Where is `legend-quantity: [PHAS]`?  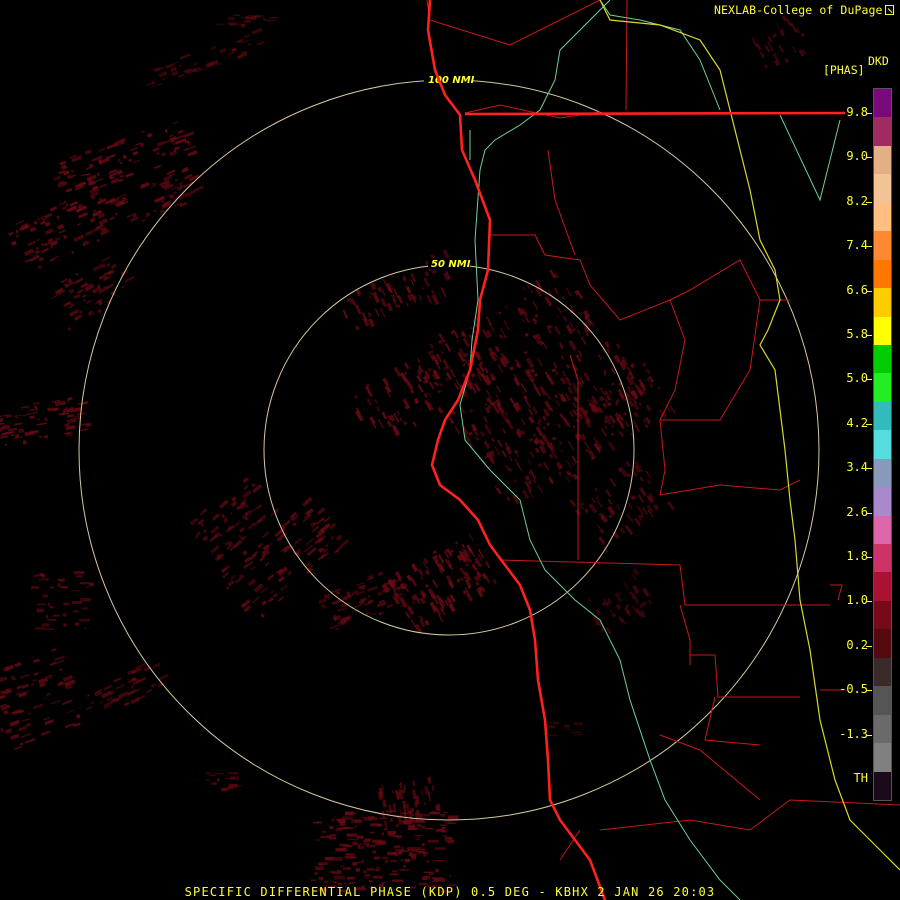
legend-quantity: [PHAS] is located at coordinates (844, 70).